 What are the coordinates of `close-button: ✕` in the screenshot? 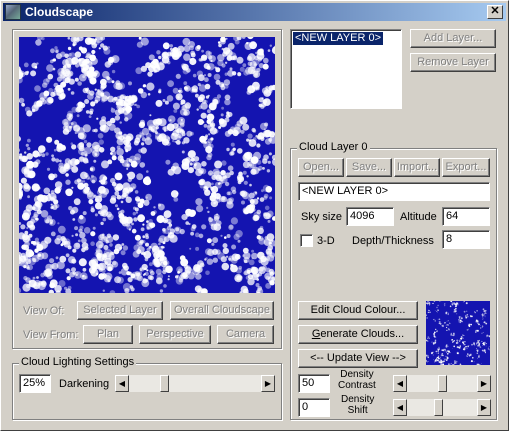 It's located at (495, 12).